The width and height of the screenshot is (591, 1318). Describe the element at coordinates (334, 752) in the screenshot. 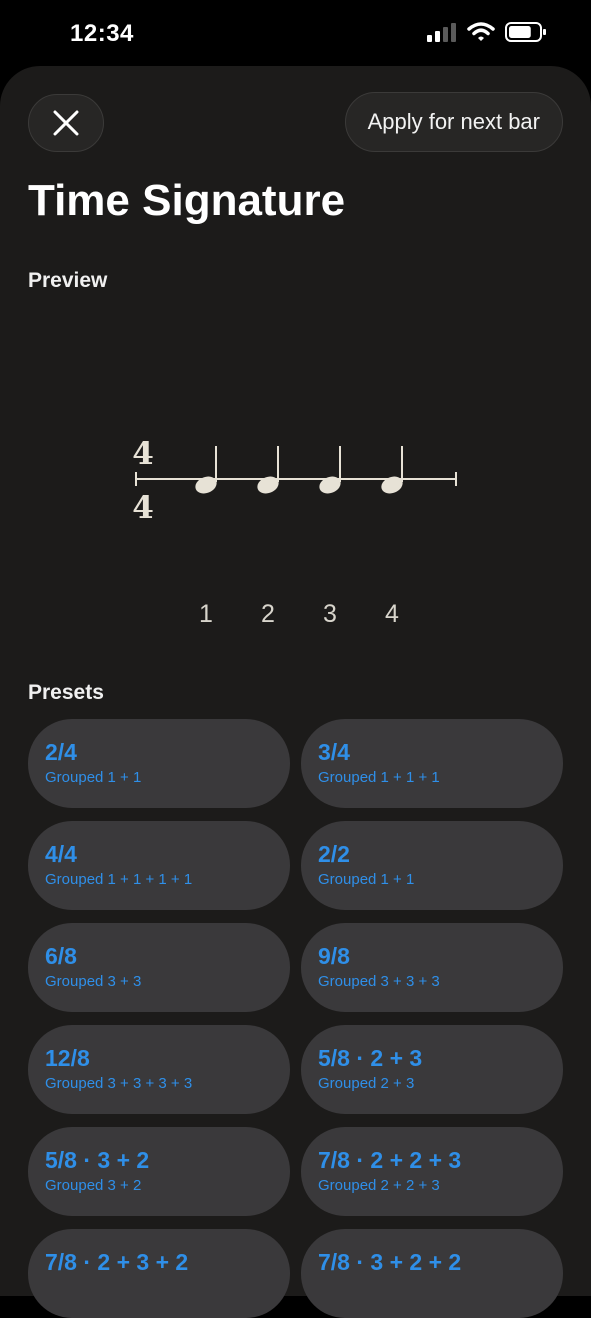

I see `preset-title: 3/4` at that location.